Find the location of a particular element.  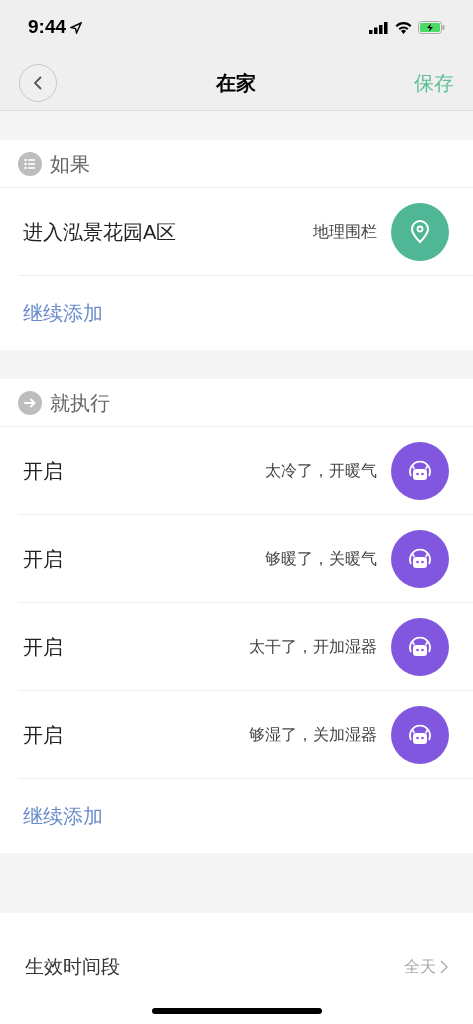

section-title: 如果 is located at coordinates (70, 164).